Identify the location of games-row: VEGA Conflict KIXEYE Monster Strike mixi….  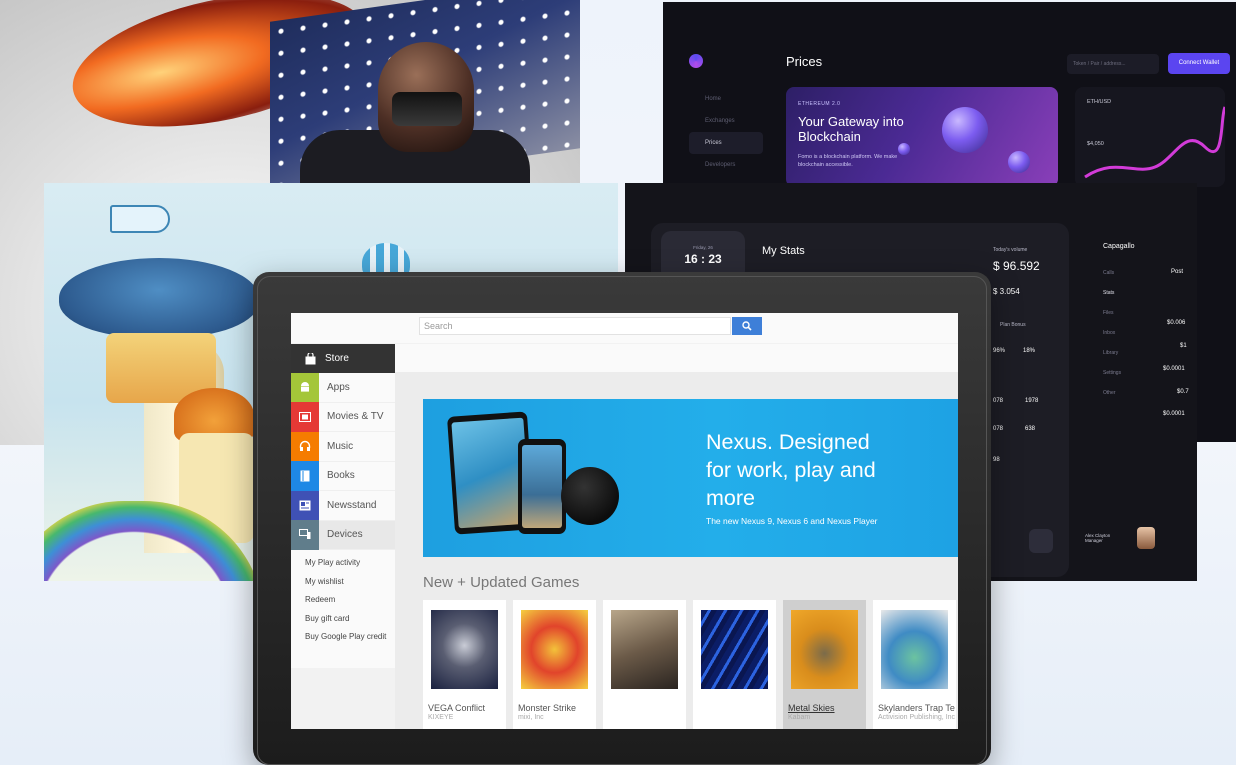
(690, 664).